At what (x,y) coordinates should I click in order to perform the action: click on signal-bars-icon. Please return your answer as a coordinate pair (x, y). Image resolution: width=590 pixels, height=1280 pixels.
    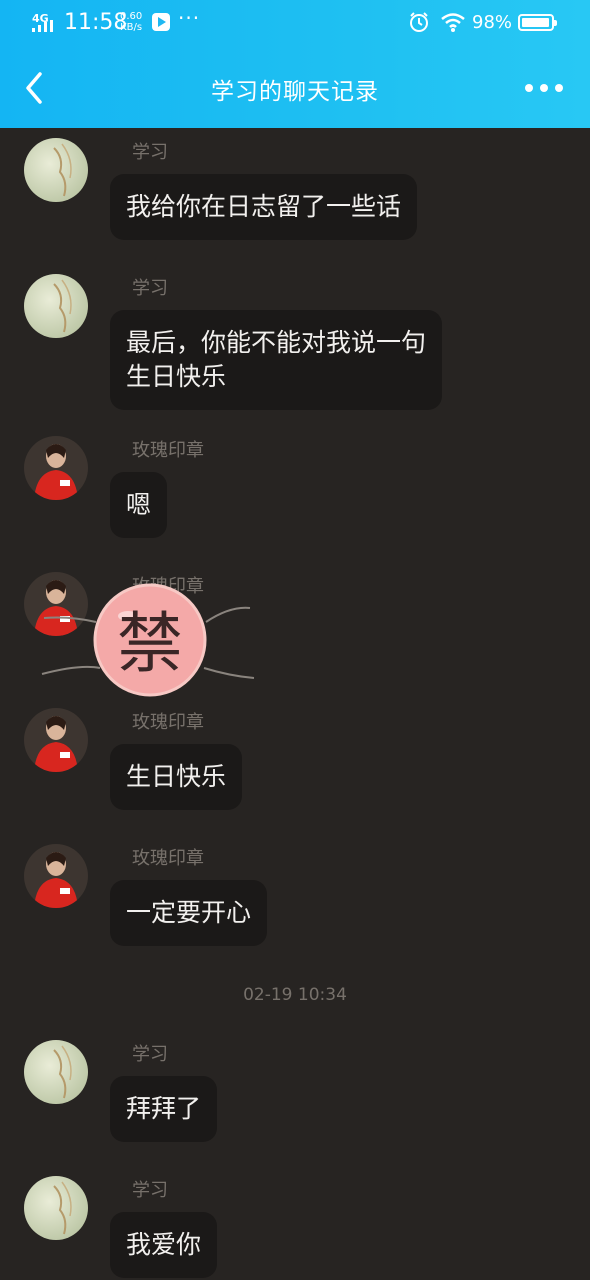
    Looking at the image, I should click on (42, 26).